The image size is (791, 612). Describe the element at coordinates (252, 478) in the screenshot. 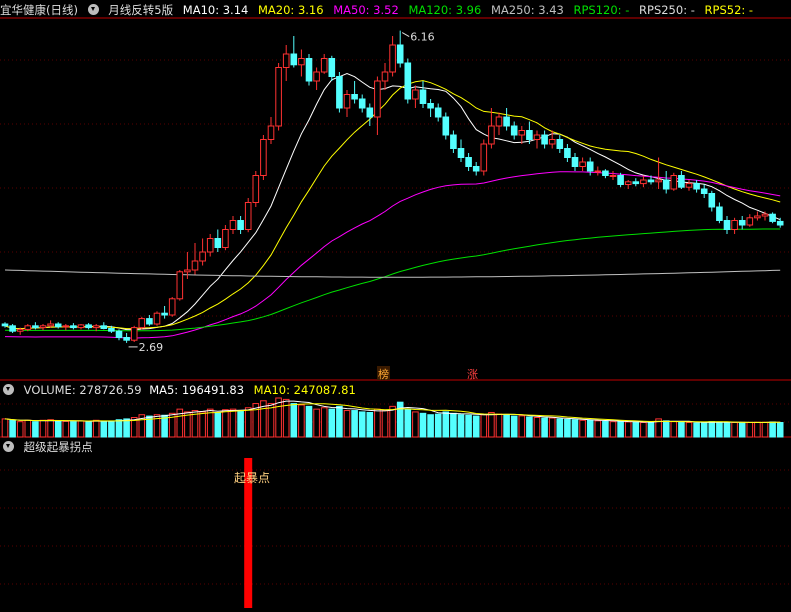

I see `signal-label: 起暴点` at that location.